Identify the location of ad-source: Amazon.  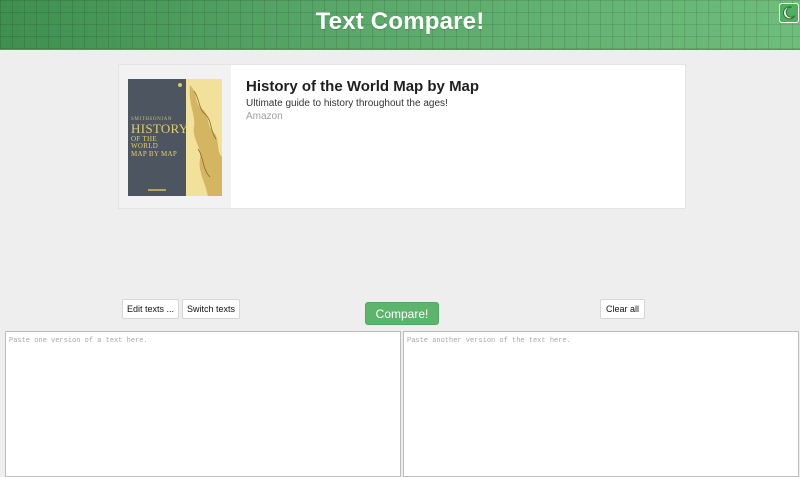
(264, 116).